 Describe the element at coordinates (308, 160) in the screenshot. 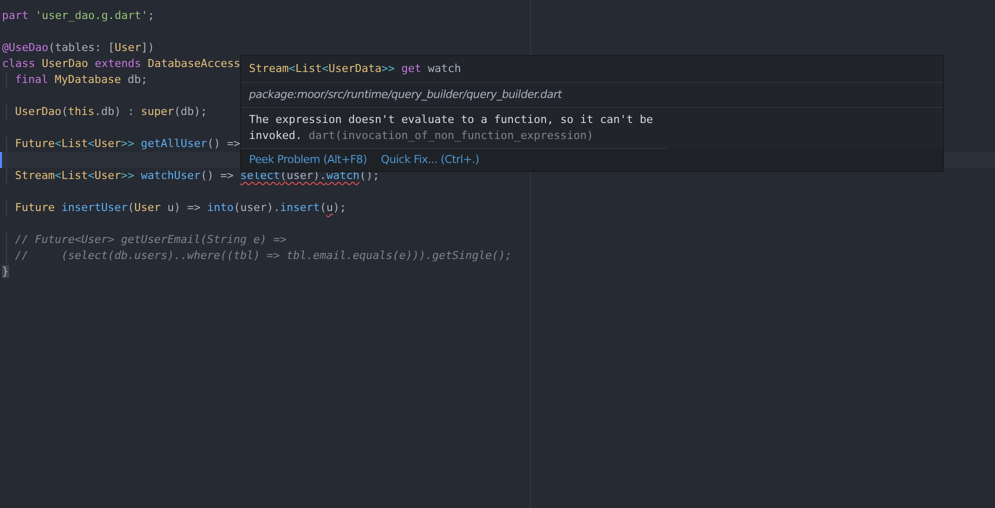

I see `action-link: Peek Problem (Alt+F8)` at that location.